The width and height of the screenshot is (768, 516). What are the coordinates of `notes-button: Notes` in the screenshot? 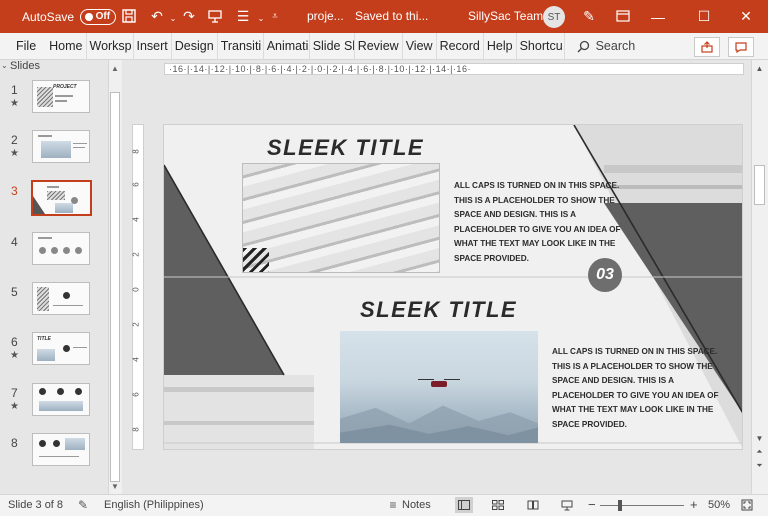 It's located at (416, 505).